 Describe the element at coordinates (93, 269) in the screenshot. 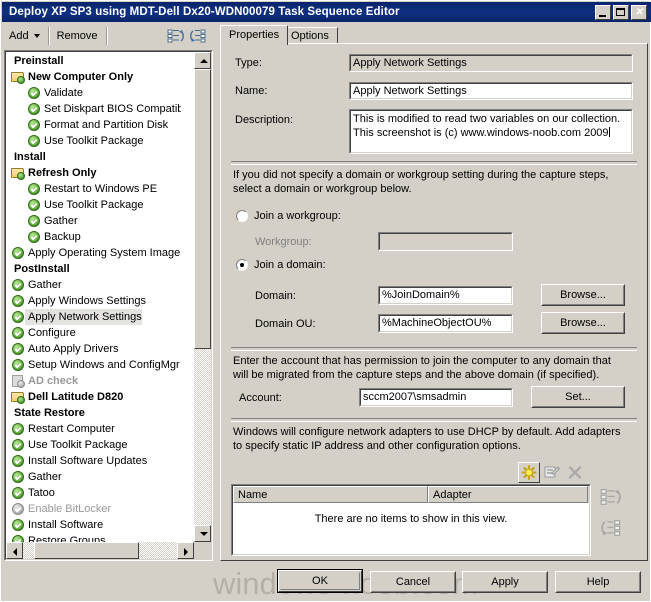

I see `tree-item: PostInstall` at that location.